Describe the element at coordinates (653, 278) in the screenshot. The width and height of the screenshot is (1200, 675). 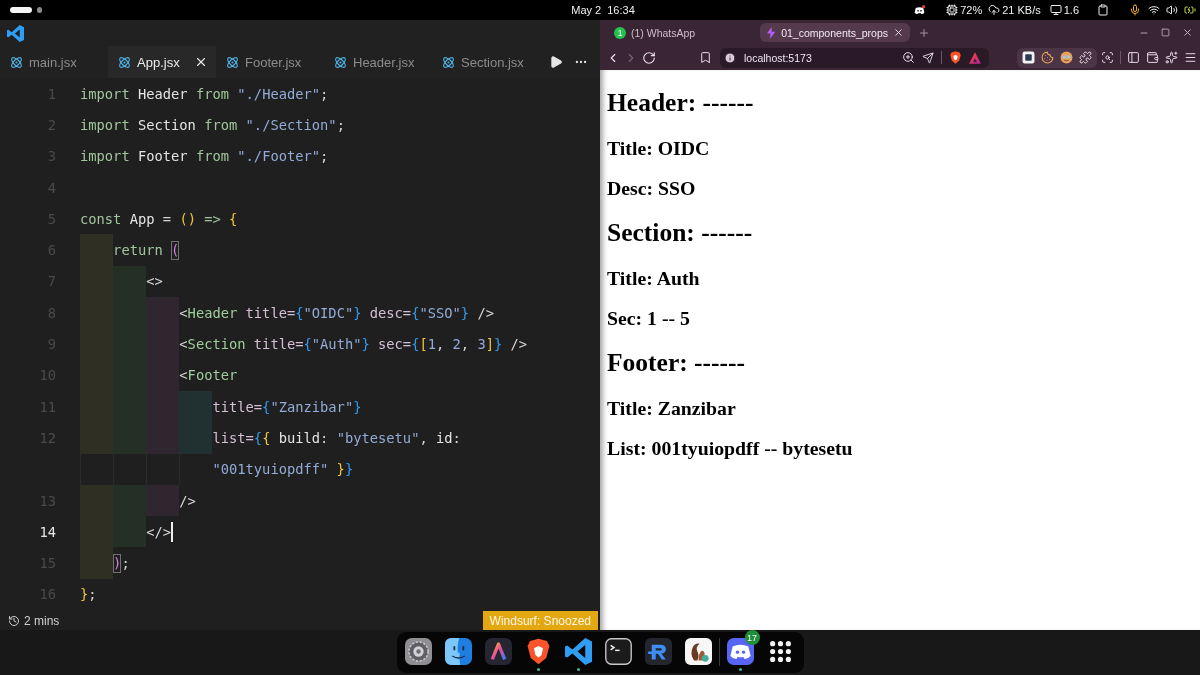
I see `page-text: Title: Auth` at that location.